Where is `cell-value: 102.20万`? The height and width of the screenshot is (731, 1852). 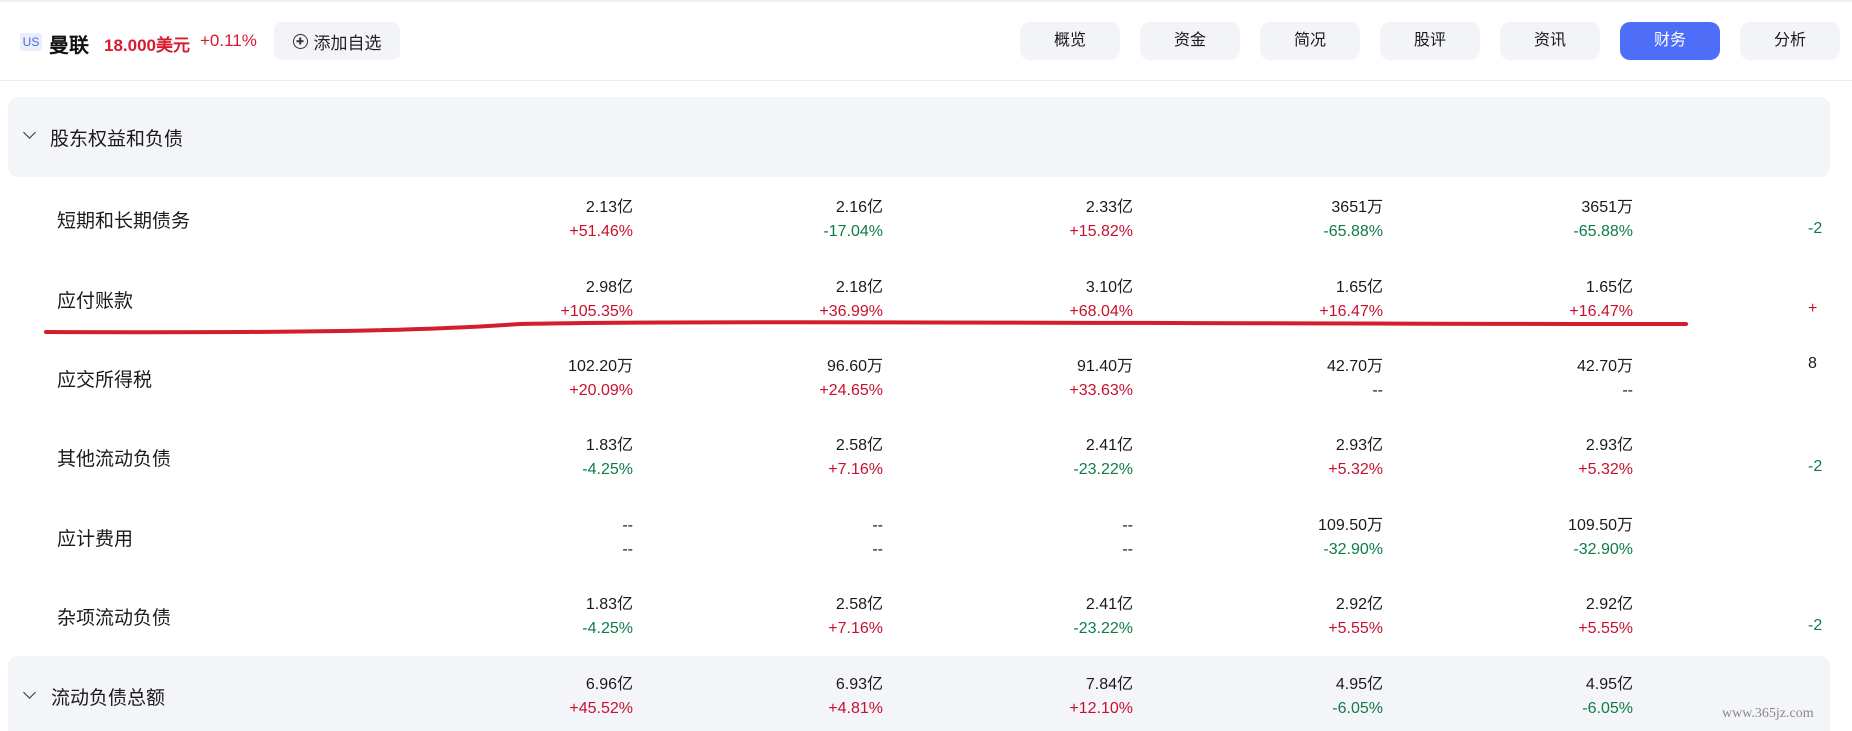 cell-value: 102.20万 is located at coordinates (600, 366).